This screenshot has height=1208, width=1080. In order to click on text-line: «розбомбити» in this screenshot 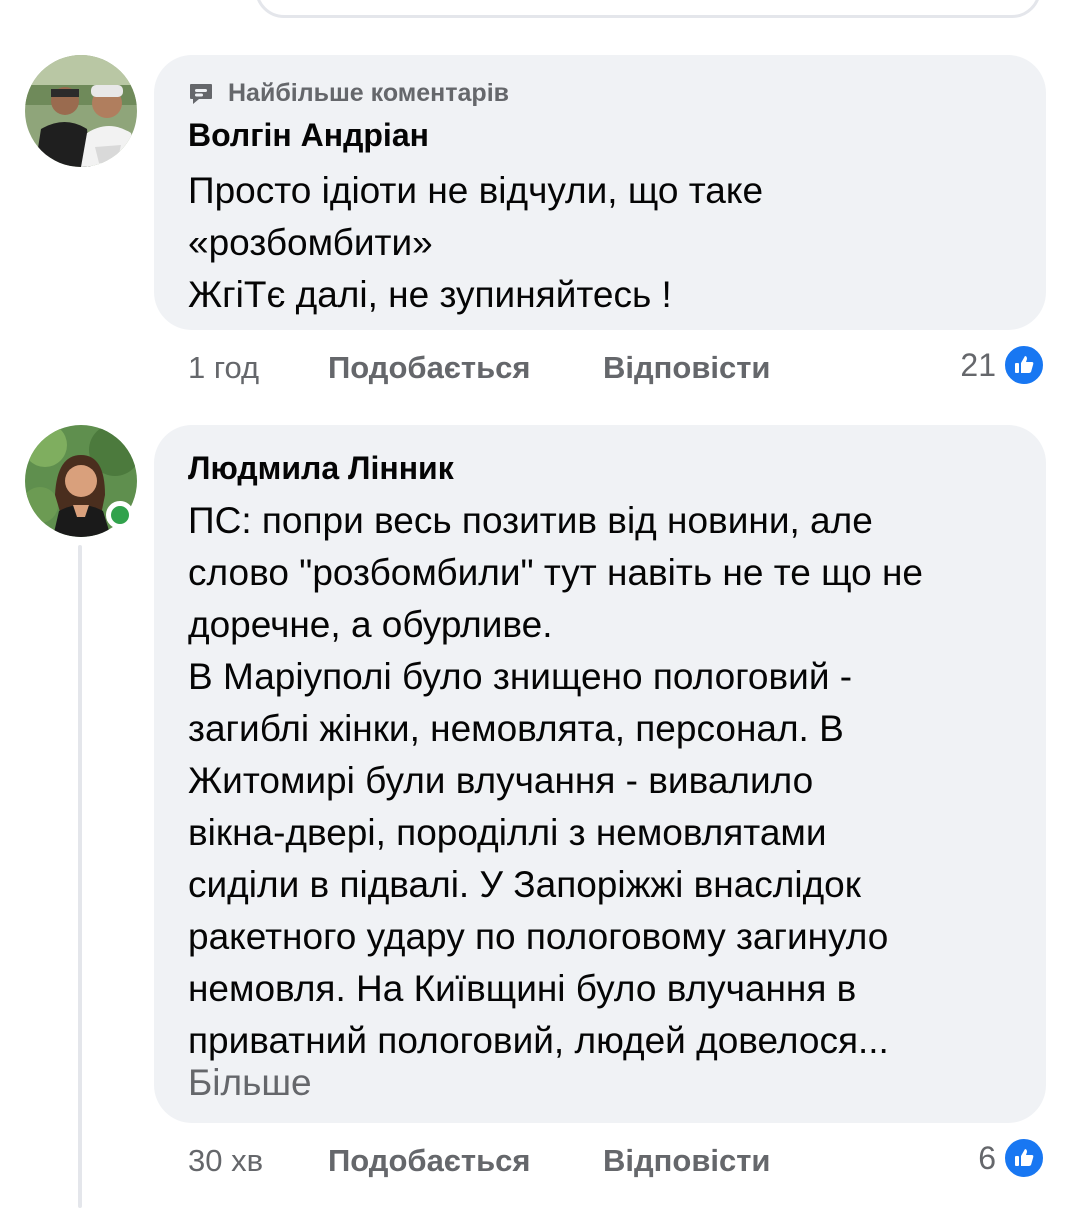, I will do `click(310, 242)`.